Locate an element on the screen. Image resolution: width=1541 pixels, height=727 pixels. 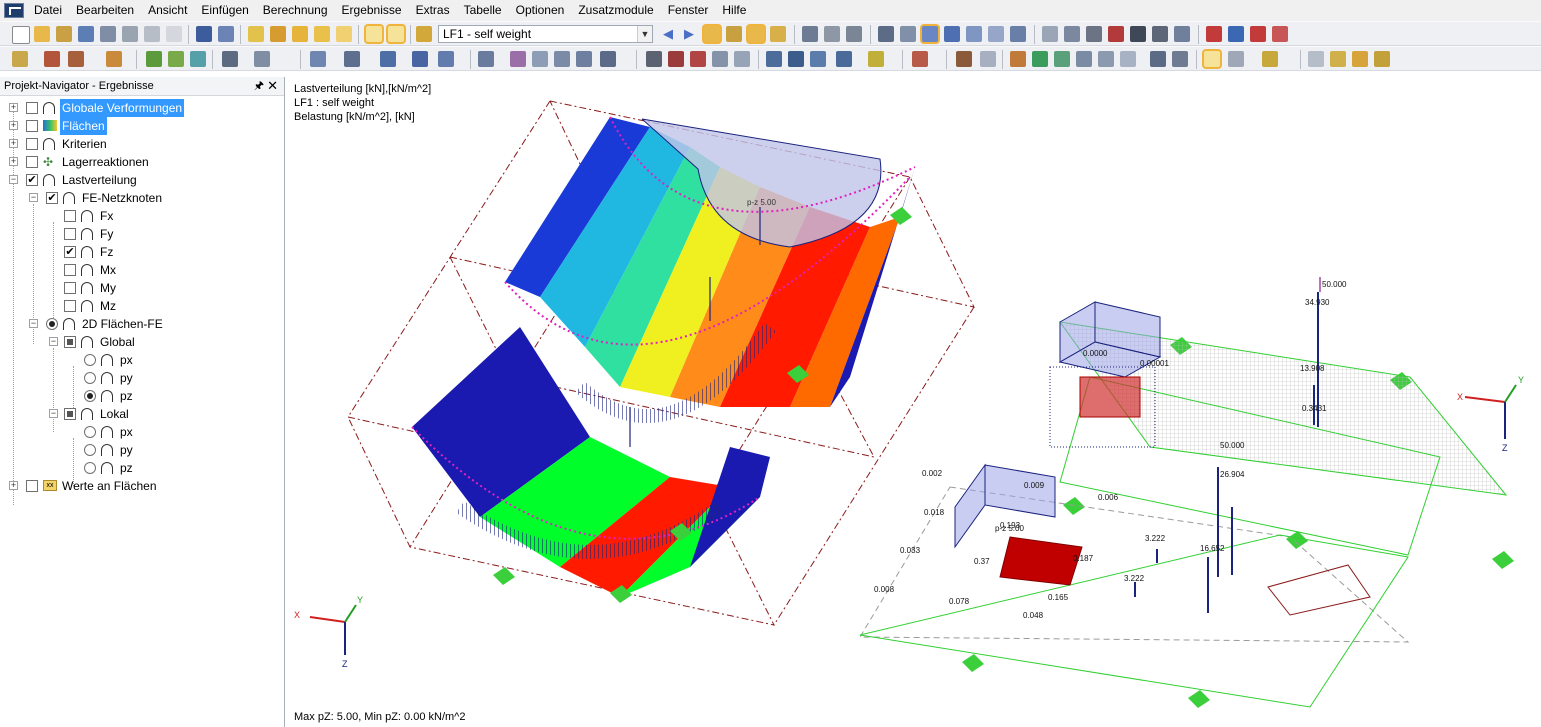
pin-icon is located at coordinates (920, 59).